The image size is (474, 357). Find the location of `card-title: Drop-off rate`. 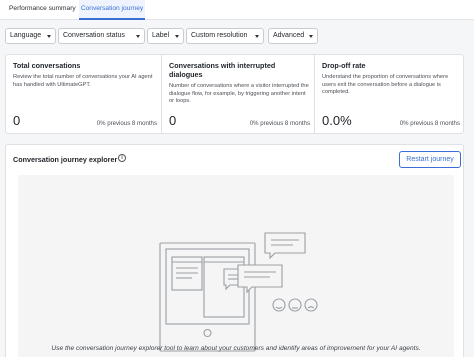

card-title: Drop-off rate is located at coordinates (344, 65).